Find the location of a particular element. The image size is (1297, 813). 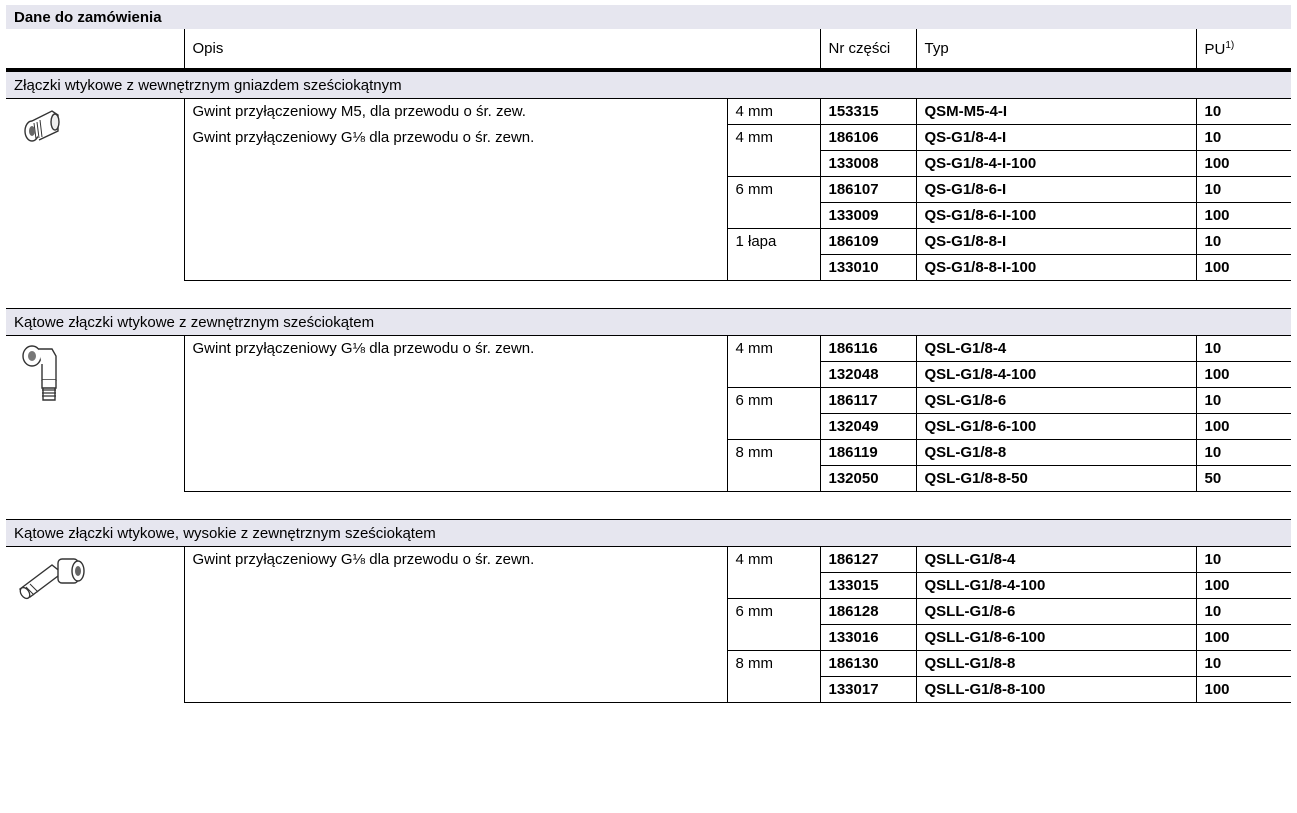

header-nr-czesci: Nr części is located at coordinates (867, 49).